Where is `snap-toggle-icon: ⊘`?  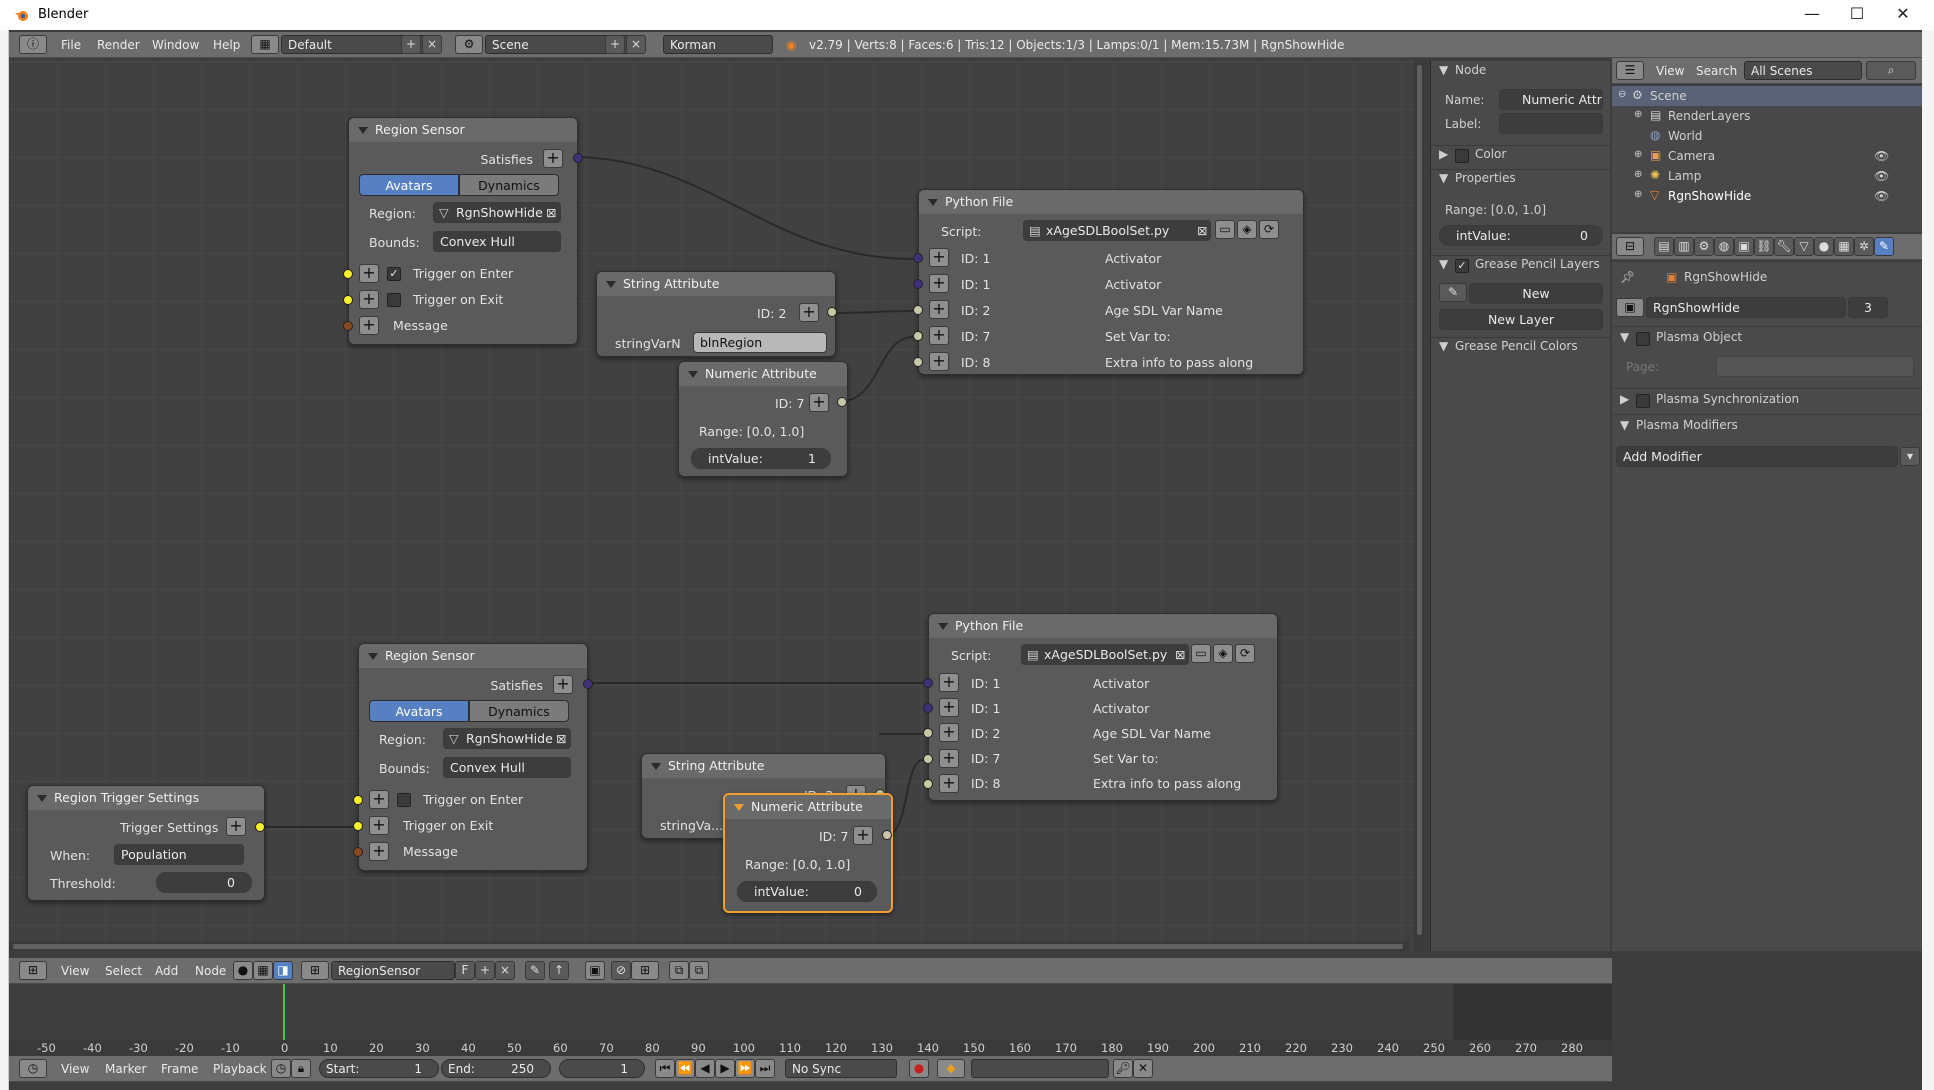 snap-toggle-icon: ⊘ is located at coordinates (621, 970).